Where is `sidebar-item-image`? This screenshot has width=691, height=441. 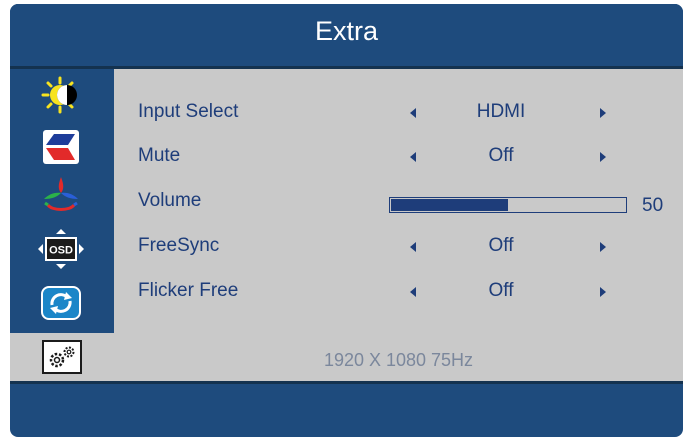
sidebar-item-image is located at coordinates (61, 147).